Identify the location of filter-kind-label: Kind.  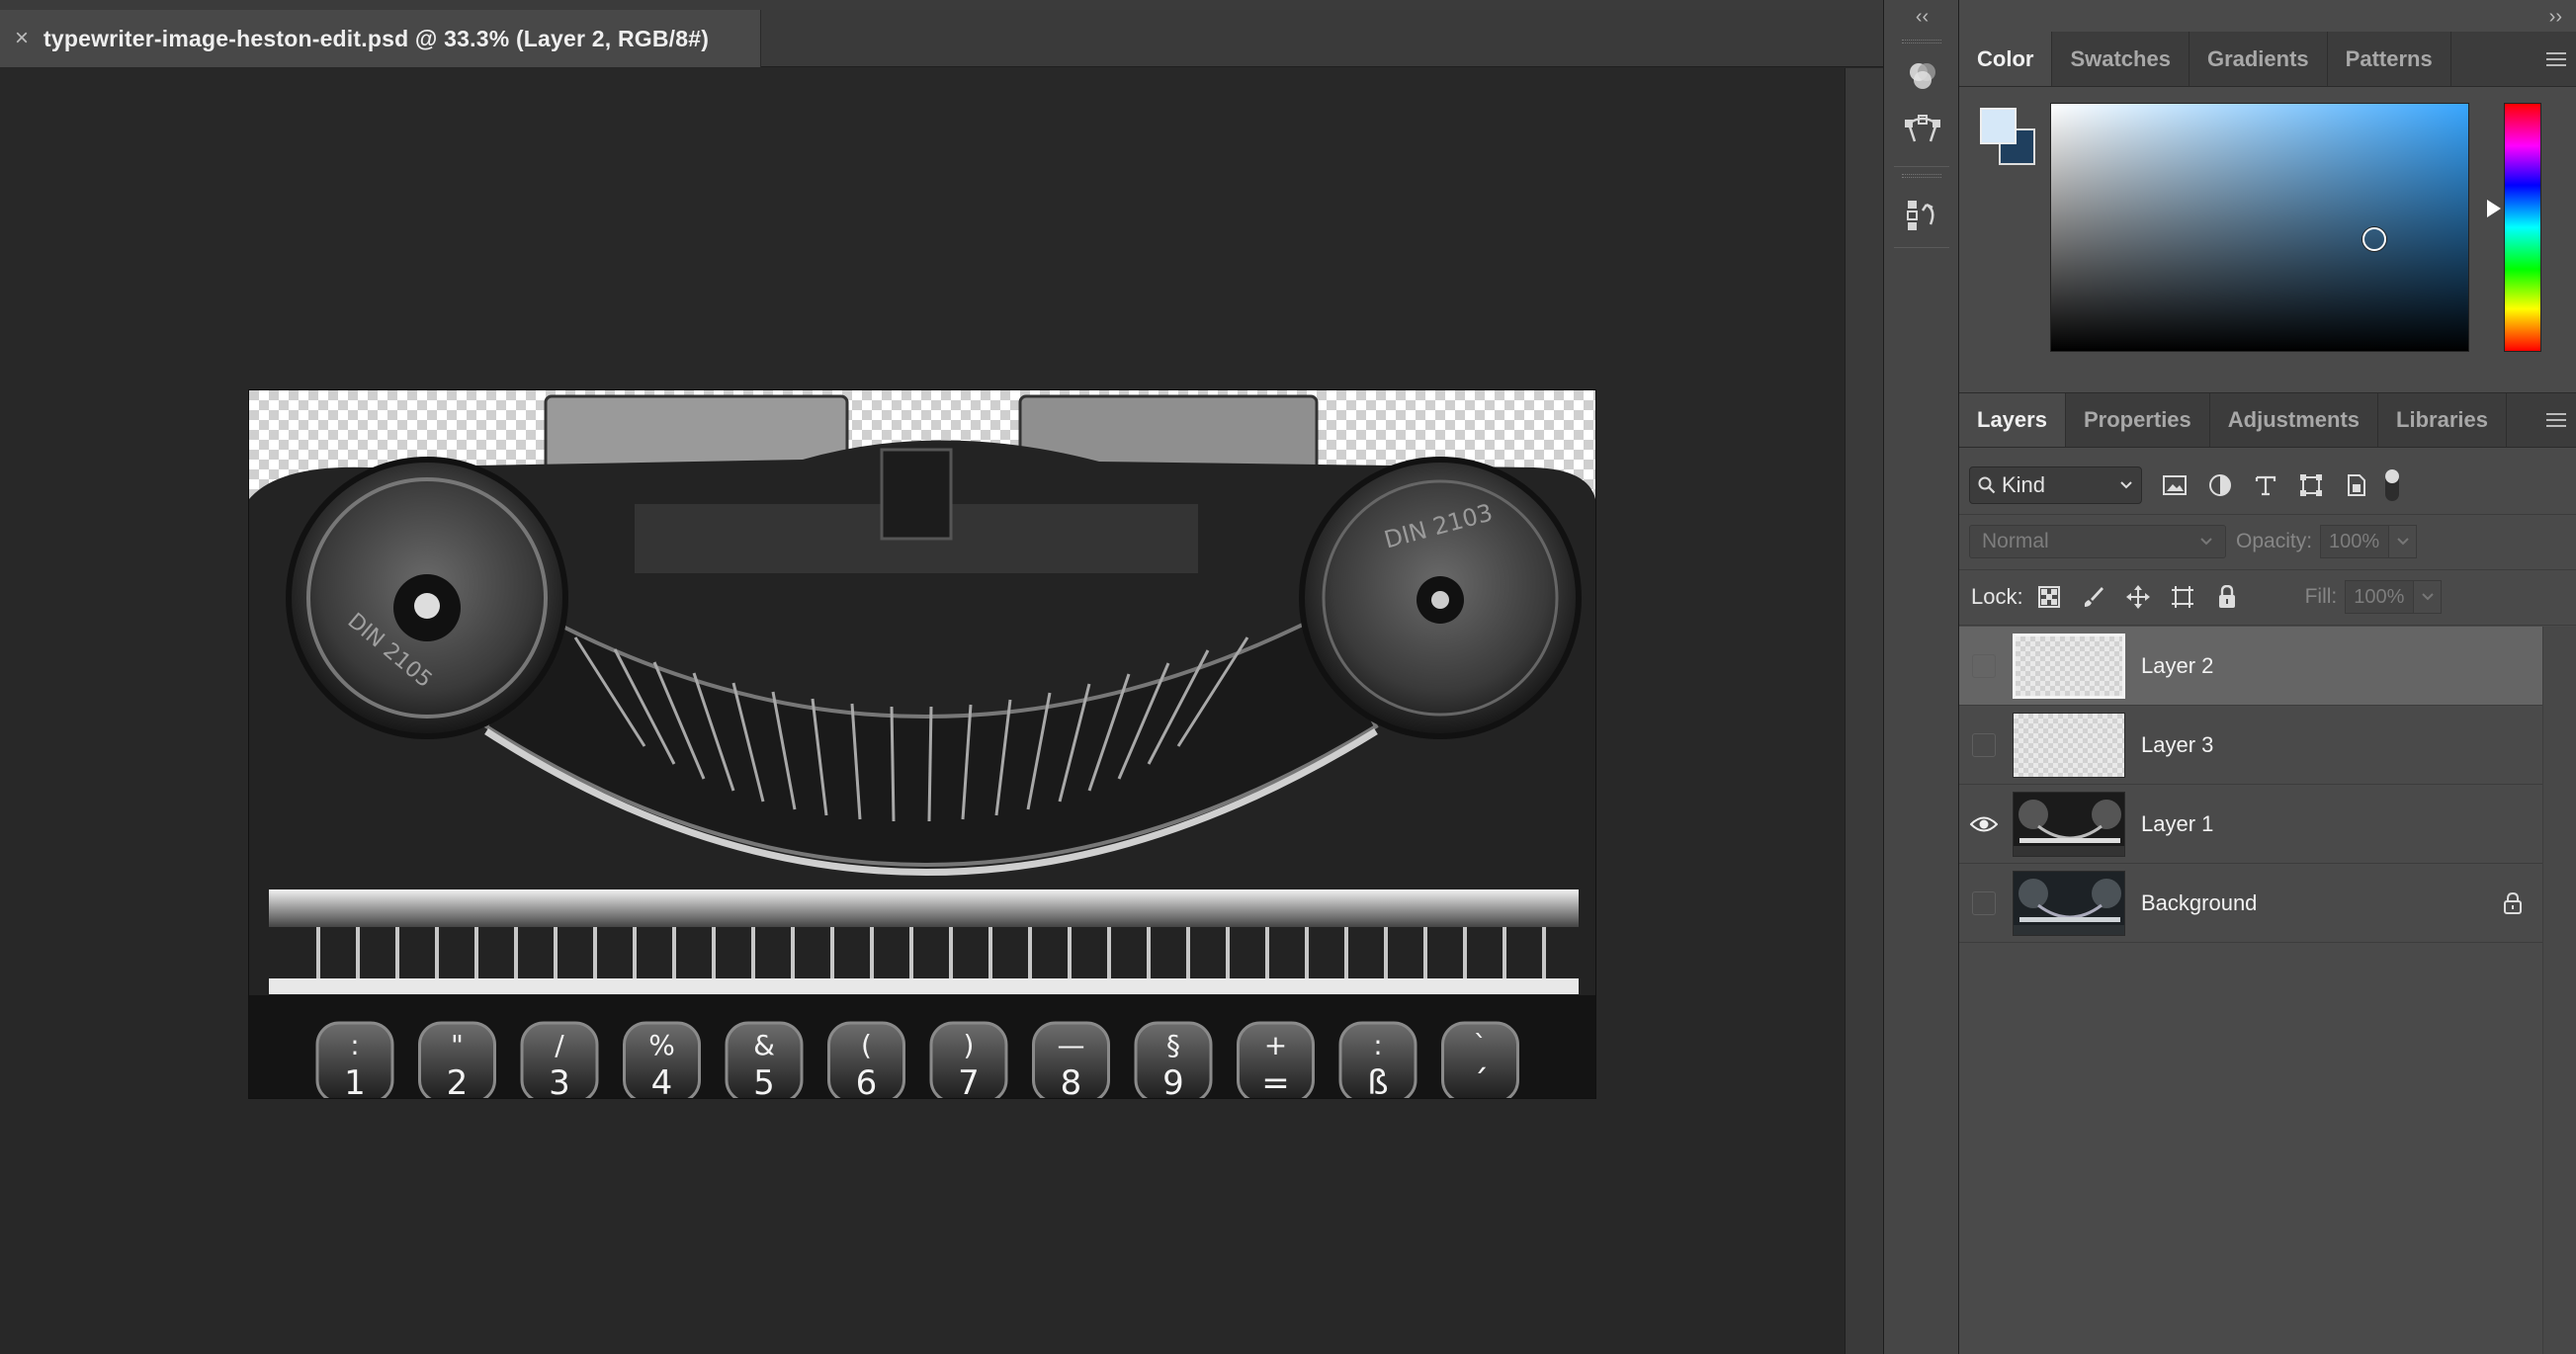
(2024, 484).